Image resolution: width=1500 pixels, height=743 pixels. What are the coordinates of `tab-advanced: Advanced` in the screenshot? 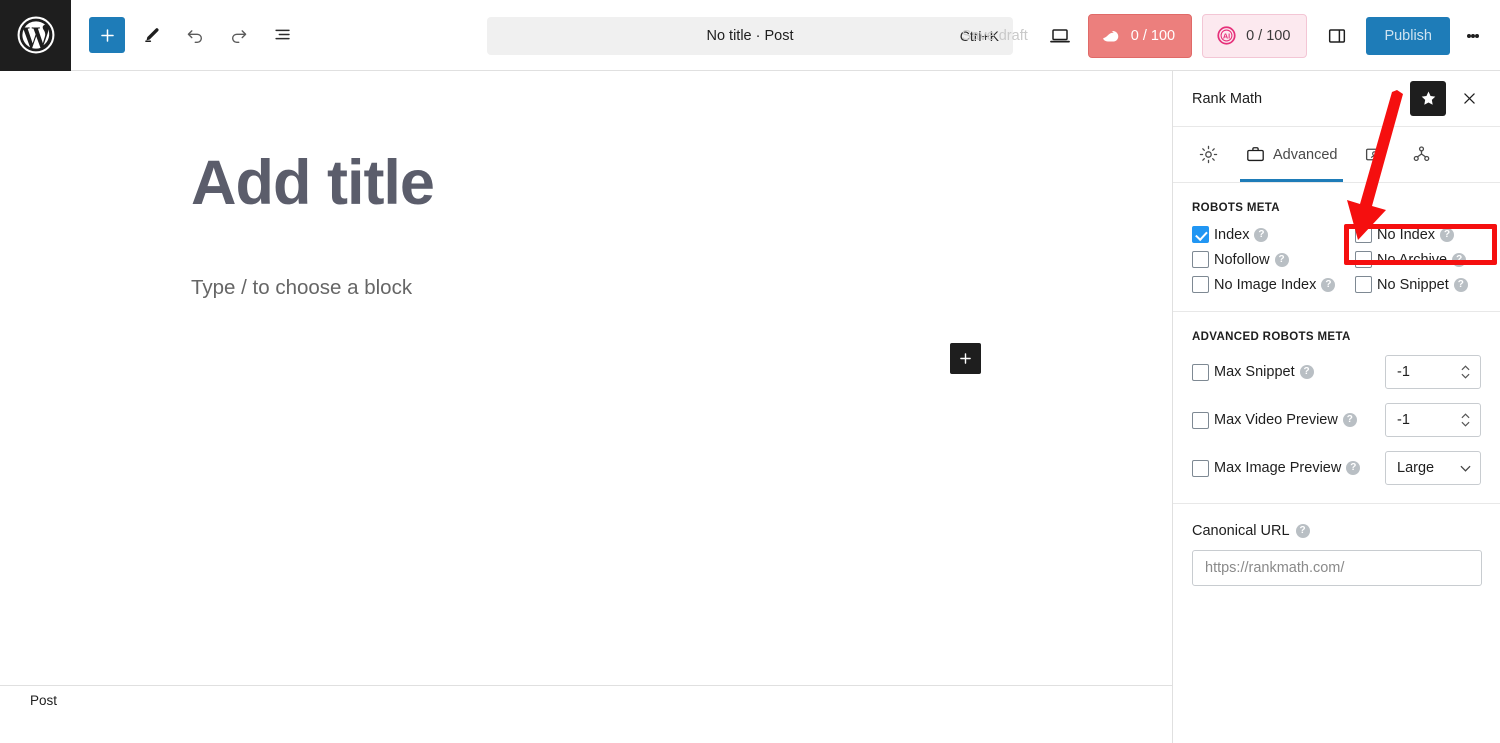 It's located at (1291, 154).